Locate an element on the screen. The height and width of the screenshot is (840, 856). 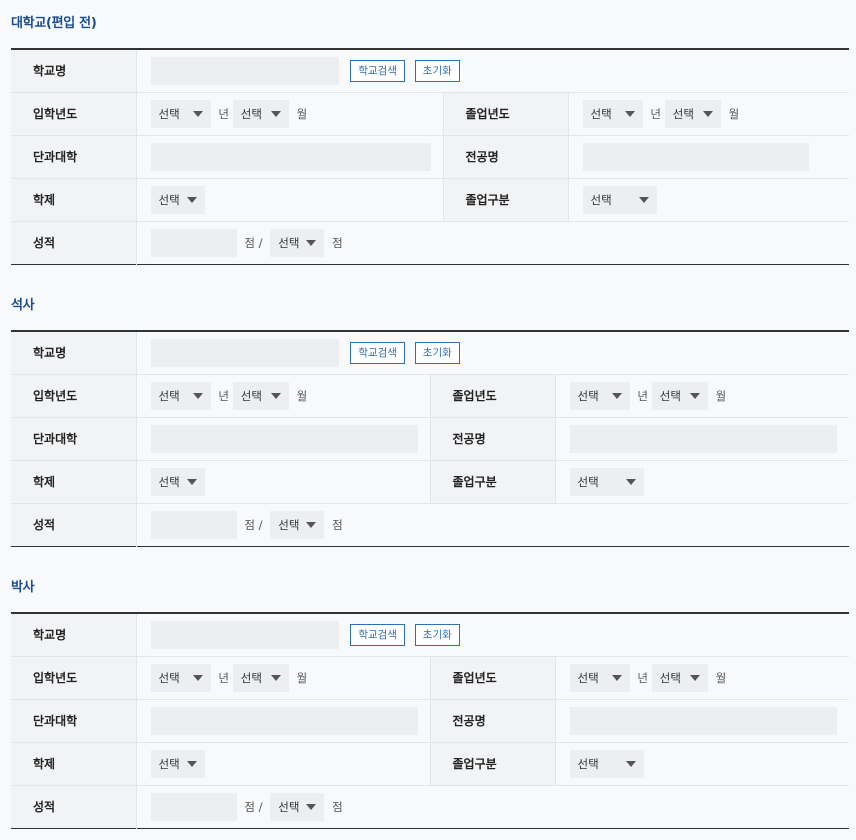
section-title: 대학교(편입 전) is located at coordinates (54, 23).